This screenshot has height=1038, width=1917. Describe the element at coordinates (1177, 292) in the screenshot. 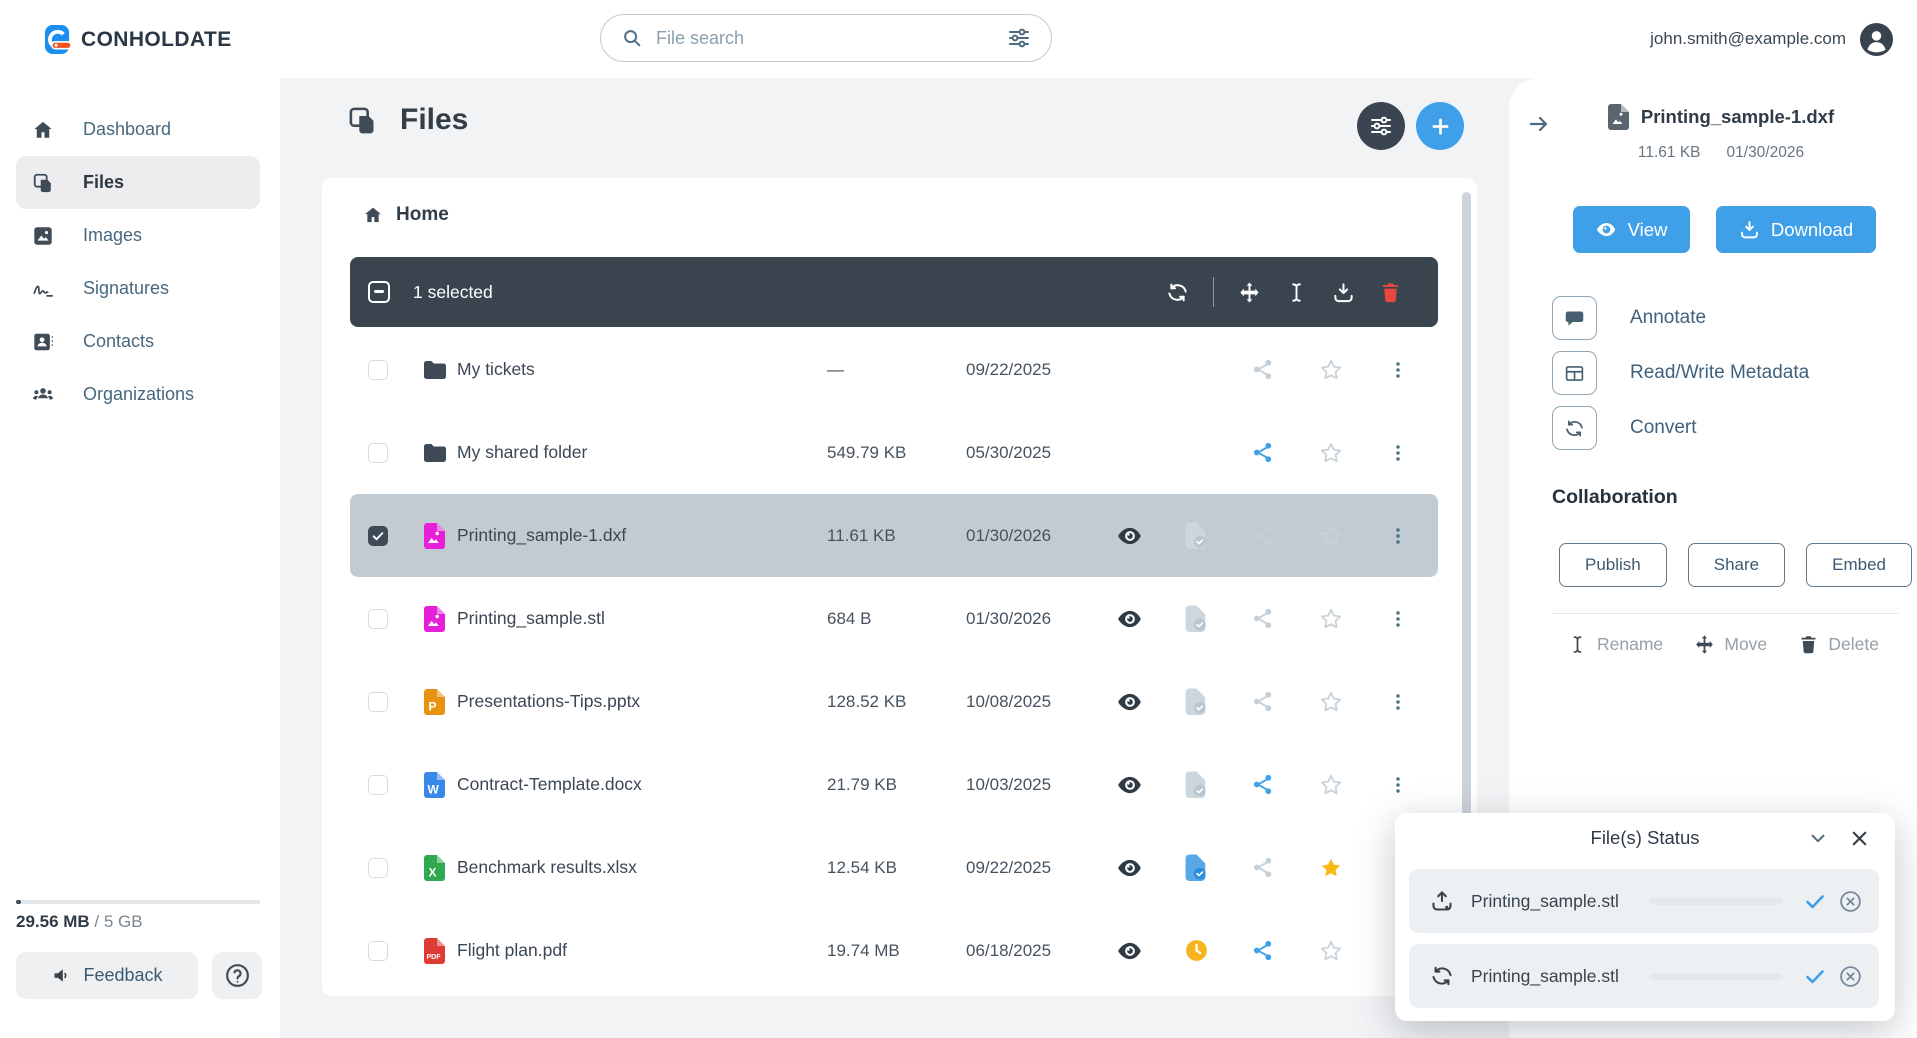

I see `sync-icon` at that location.